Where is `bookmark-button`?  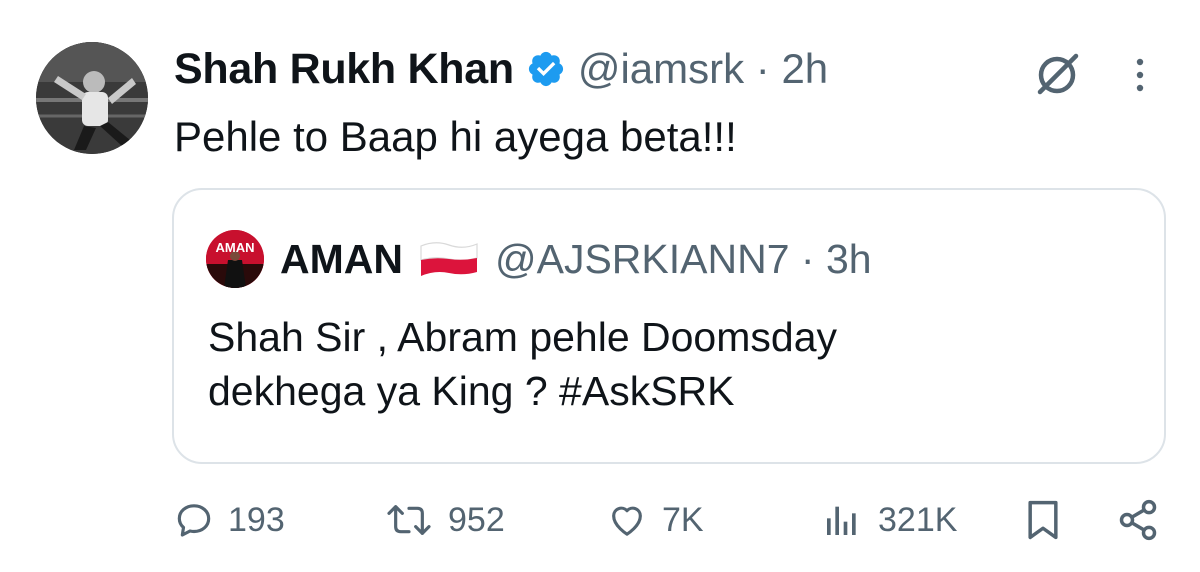 bookmark-button is located at coordinates (1043, 520).